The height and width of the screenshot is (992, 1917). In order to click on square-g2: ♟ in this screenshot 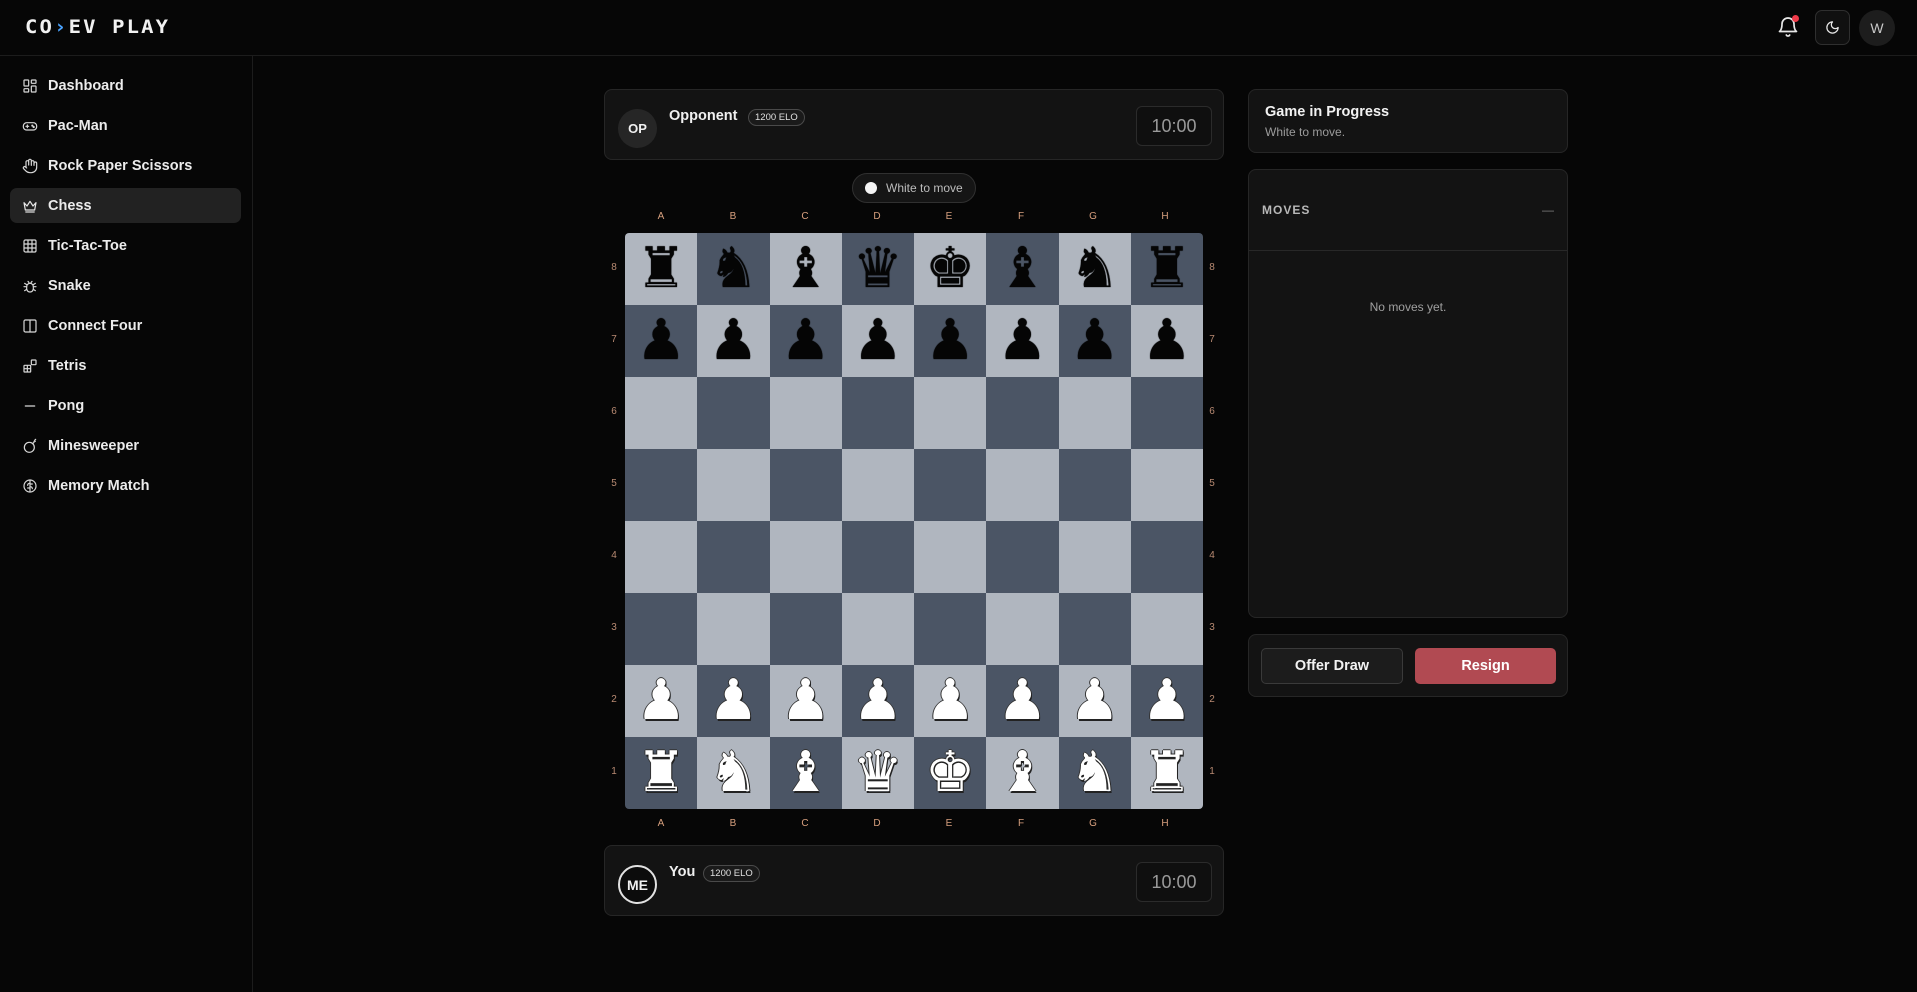, I will do `click(1094, 701)`.